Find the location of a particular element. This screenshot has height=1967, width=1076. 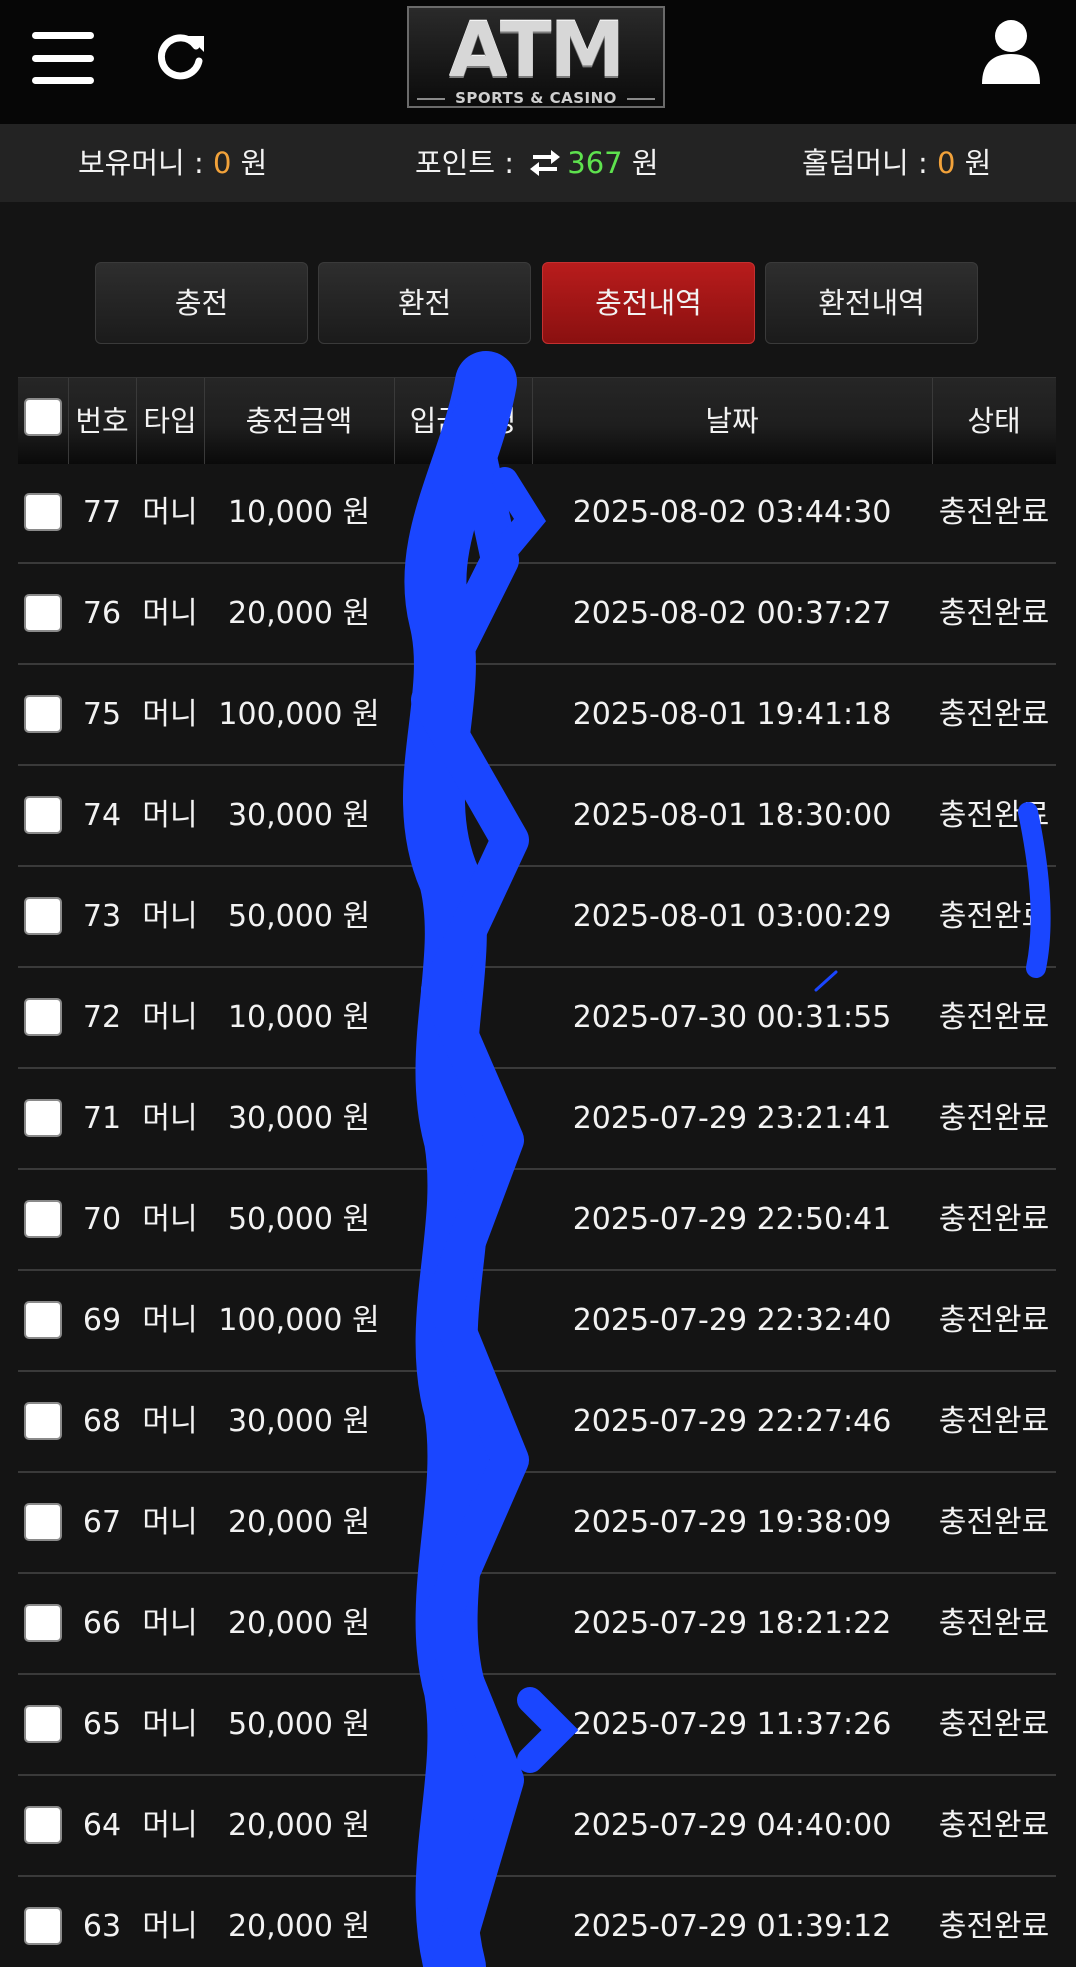

table-row: 74 머니 30,000 원 2025-08-01 18:30:00 충전완료 is located at coordinates (537, 816).